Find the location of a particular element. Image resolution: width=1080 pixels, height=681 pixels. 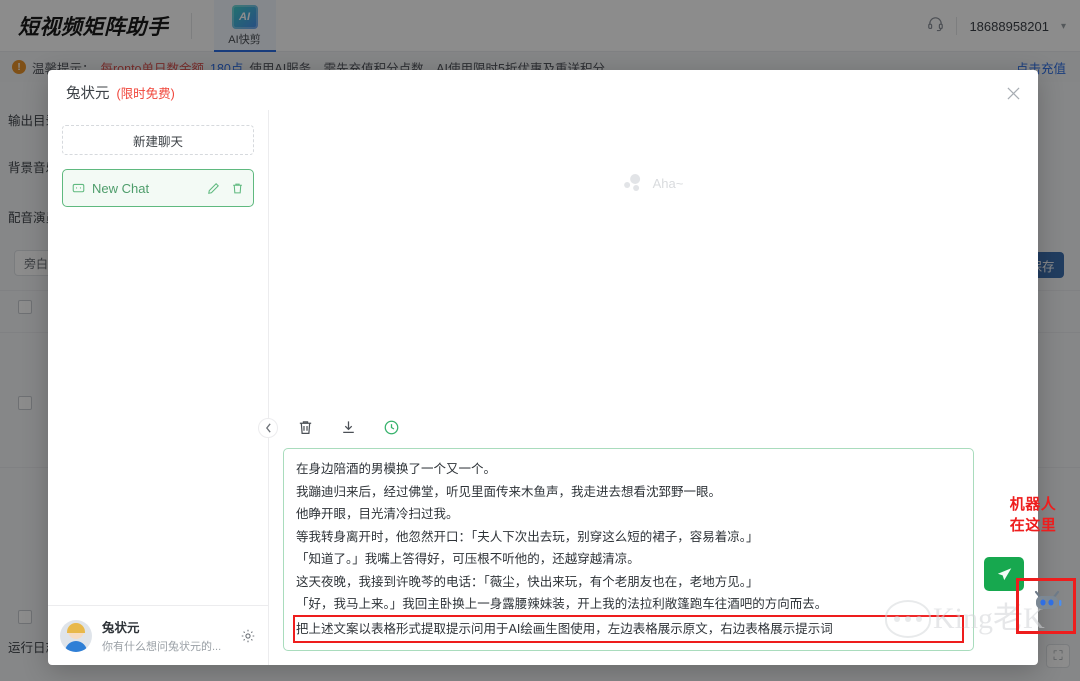

modal-title-text: 兔状元 is located at coordinates (88, 94).